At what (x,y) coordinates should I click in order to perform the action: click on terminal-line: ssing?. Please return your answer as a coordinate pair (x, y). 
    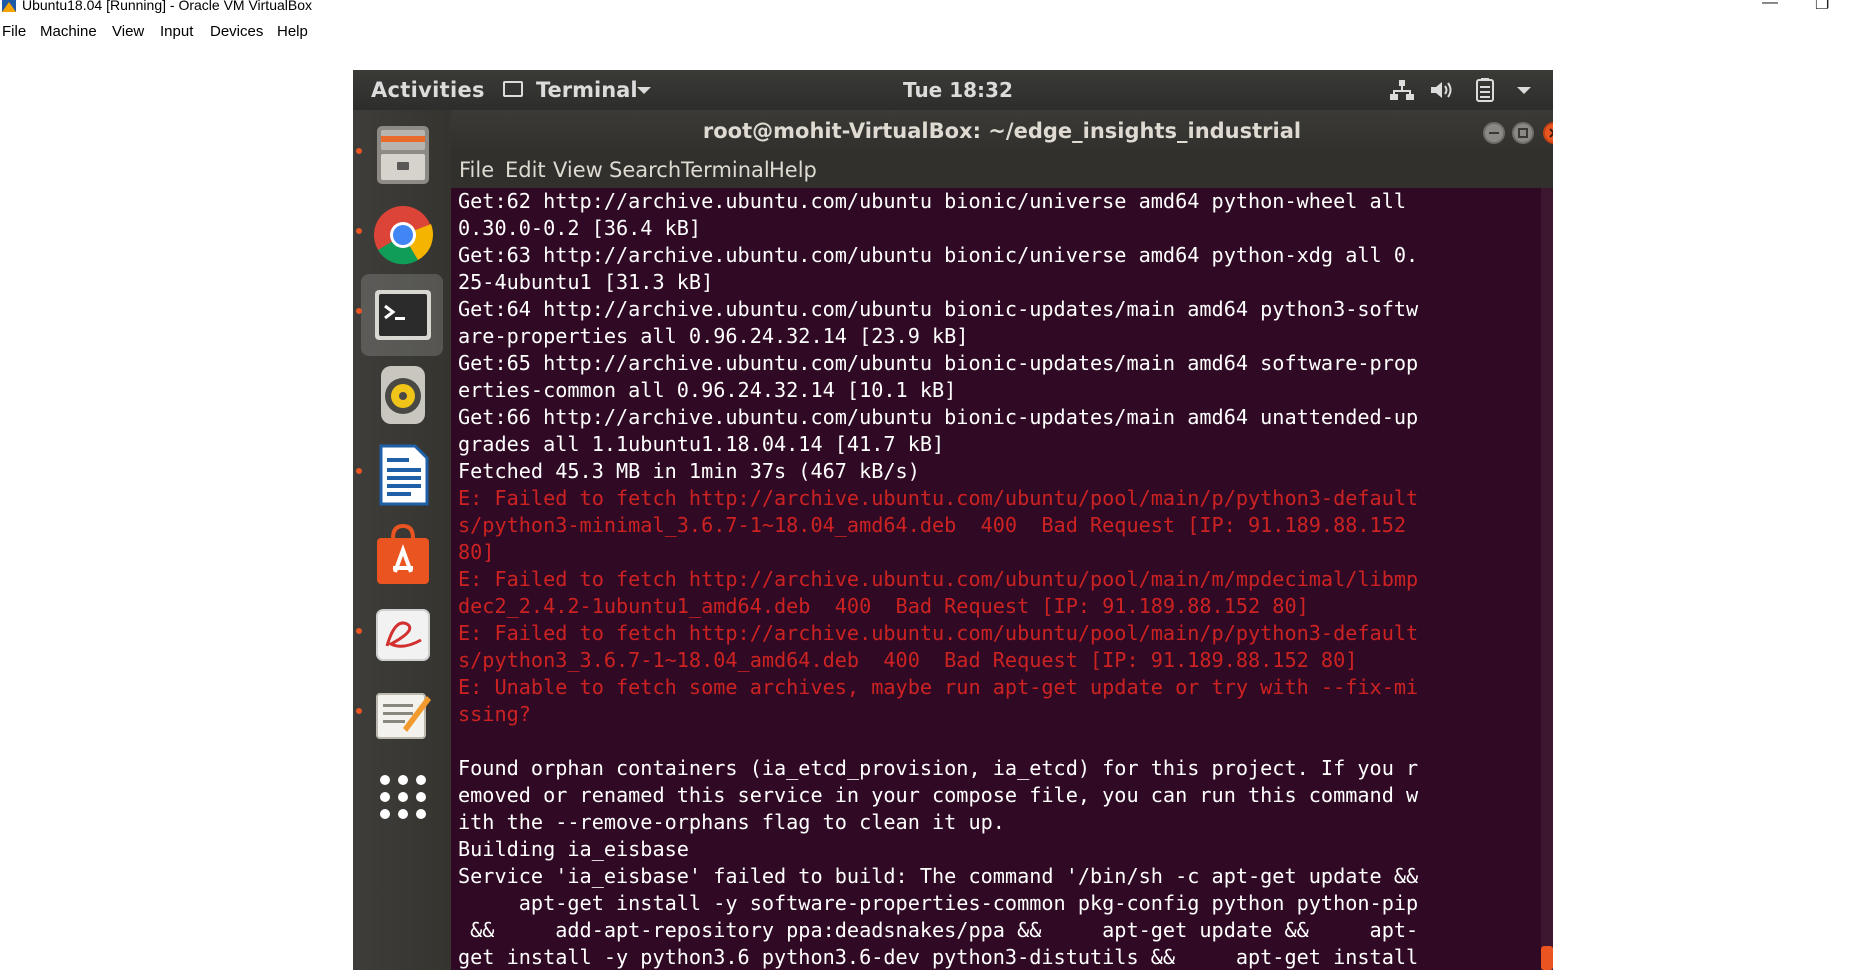
    Looking at the image, I should click on (494, 714).